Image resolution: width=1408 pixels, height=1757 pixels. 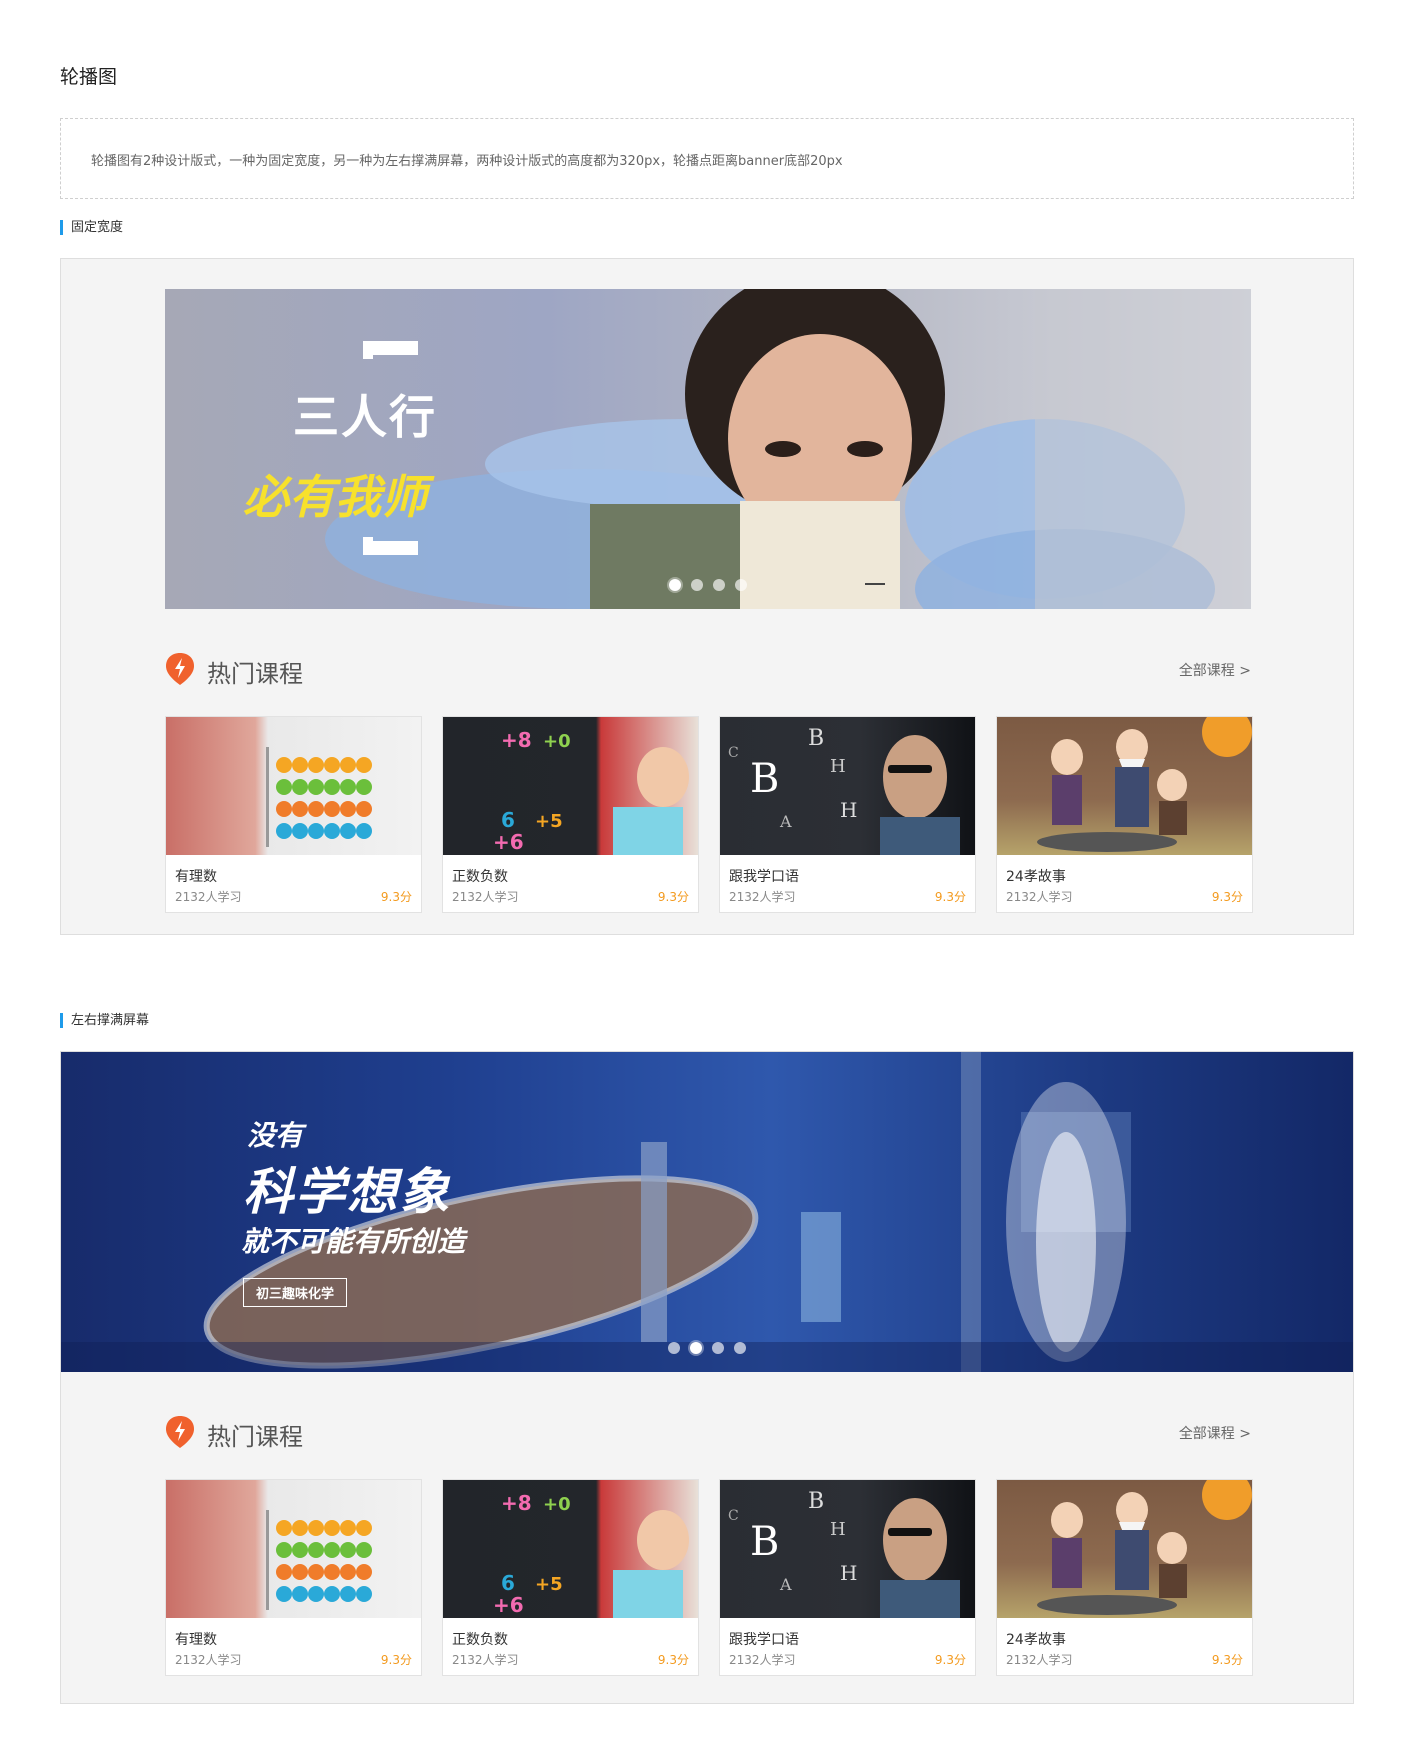 What do you see at coordinates (104, 1020) in the screenshot?
I see `section-label-full-width: 左右撑满屏幕` at bounding box center [104, 1020].